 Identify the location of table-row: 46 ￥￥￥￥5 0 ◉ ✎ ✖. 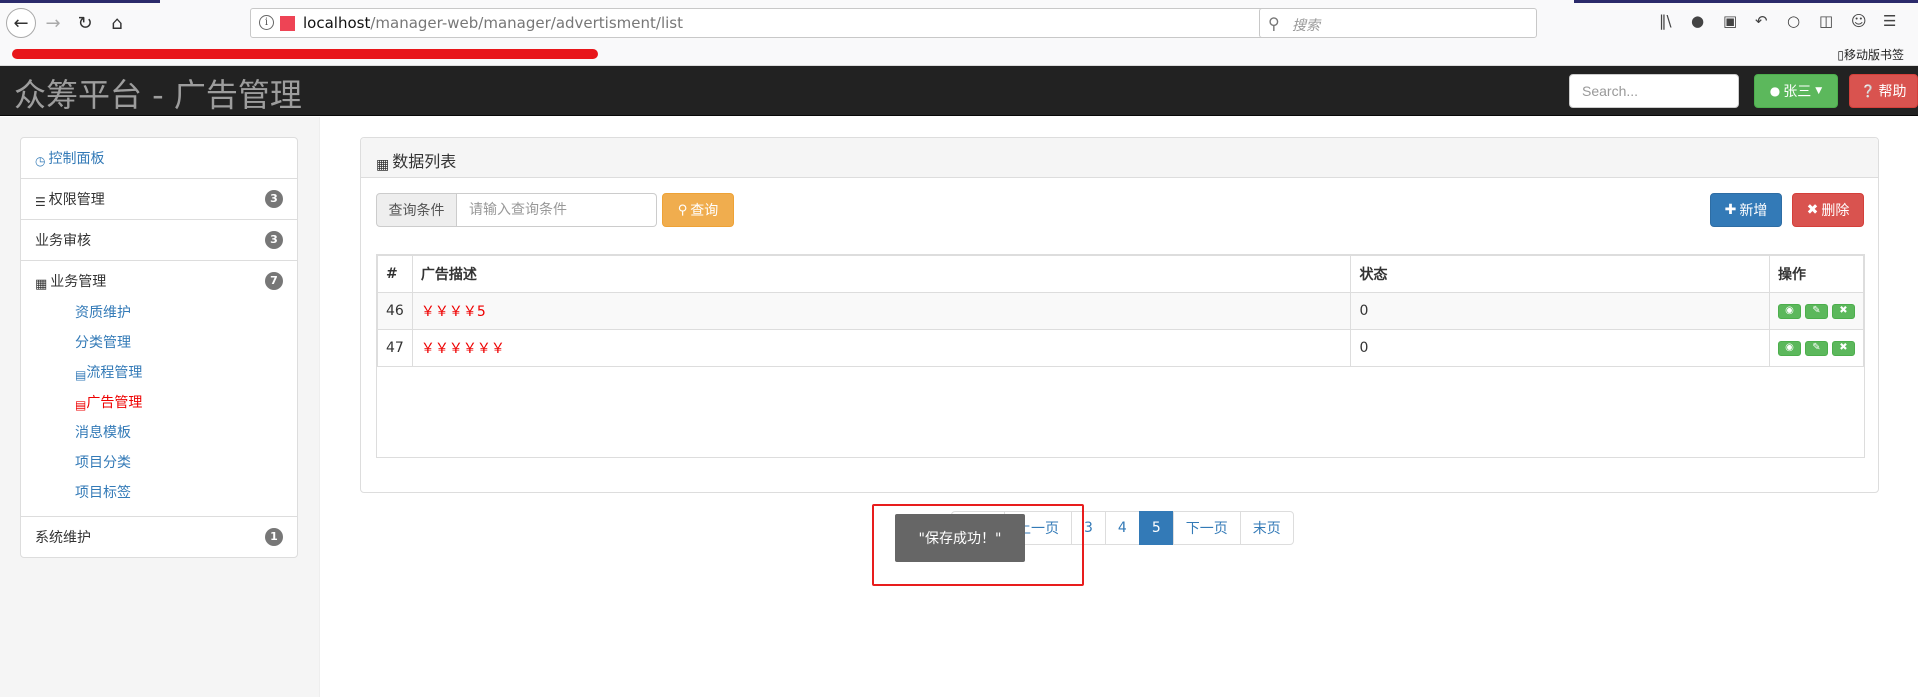
(1120, 311).